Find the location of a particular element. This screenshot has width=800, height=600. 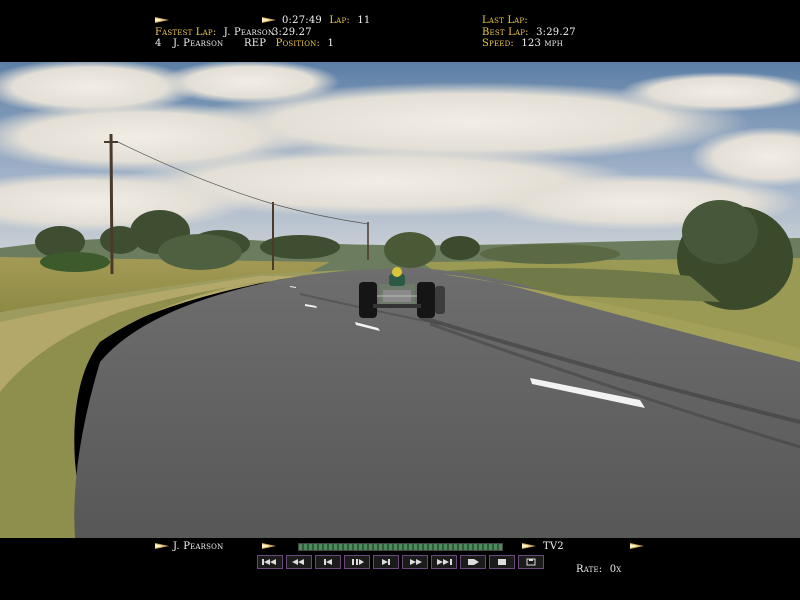

pennant-progress-icon is located at coordinates (269, 546).